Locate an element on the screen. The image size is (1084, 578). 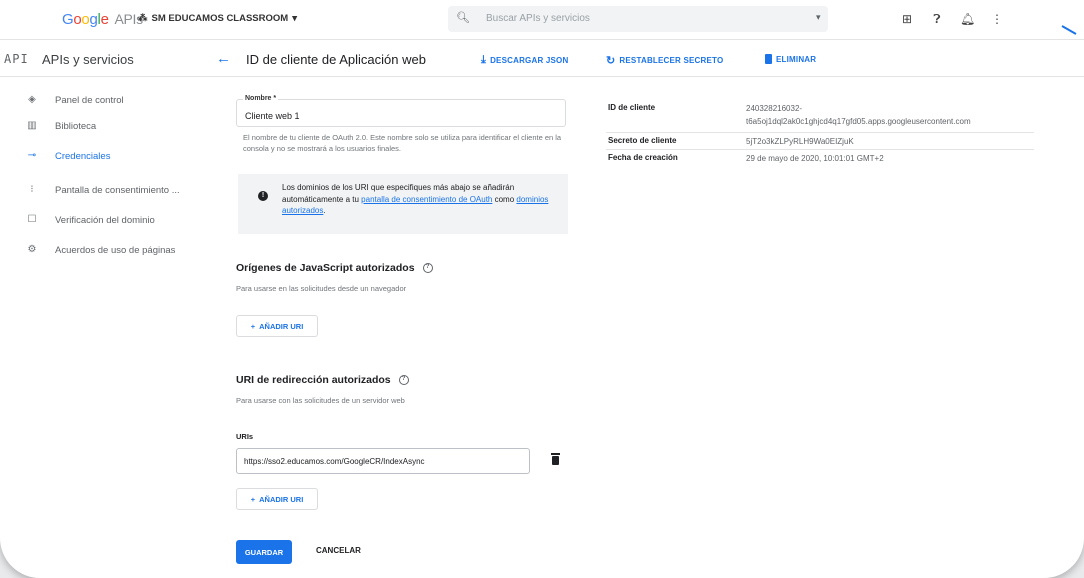
dashboard-icon: ◈ is located at coordinates (32, 99).